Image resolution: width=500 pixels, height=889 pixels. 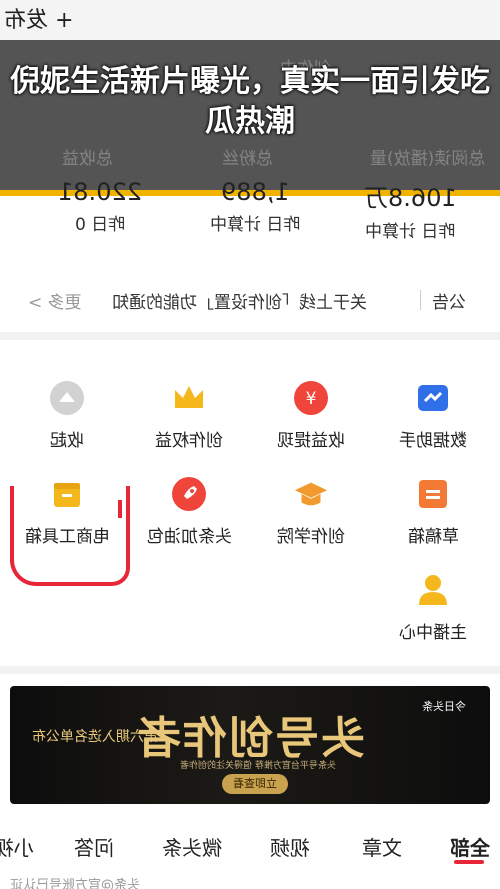 What do you see at coordinates (433, 590) in the screenshot?
I see `user-icon` at bounding box center [433, 590].